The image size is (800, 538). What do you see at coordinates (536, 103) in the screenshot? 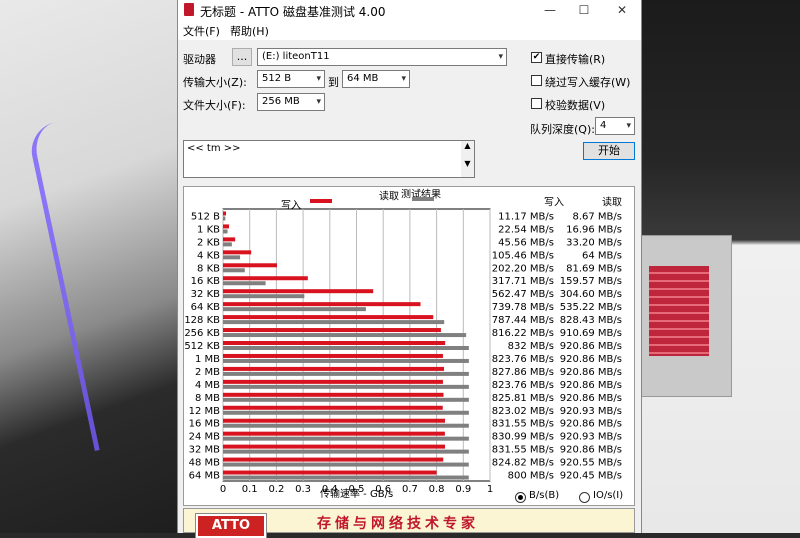
I see `verify-checkbox` at bounding box center [536, 103].